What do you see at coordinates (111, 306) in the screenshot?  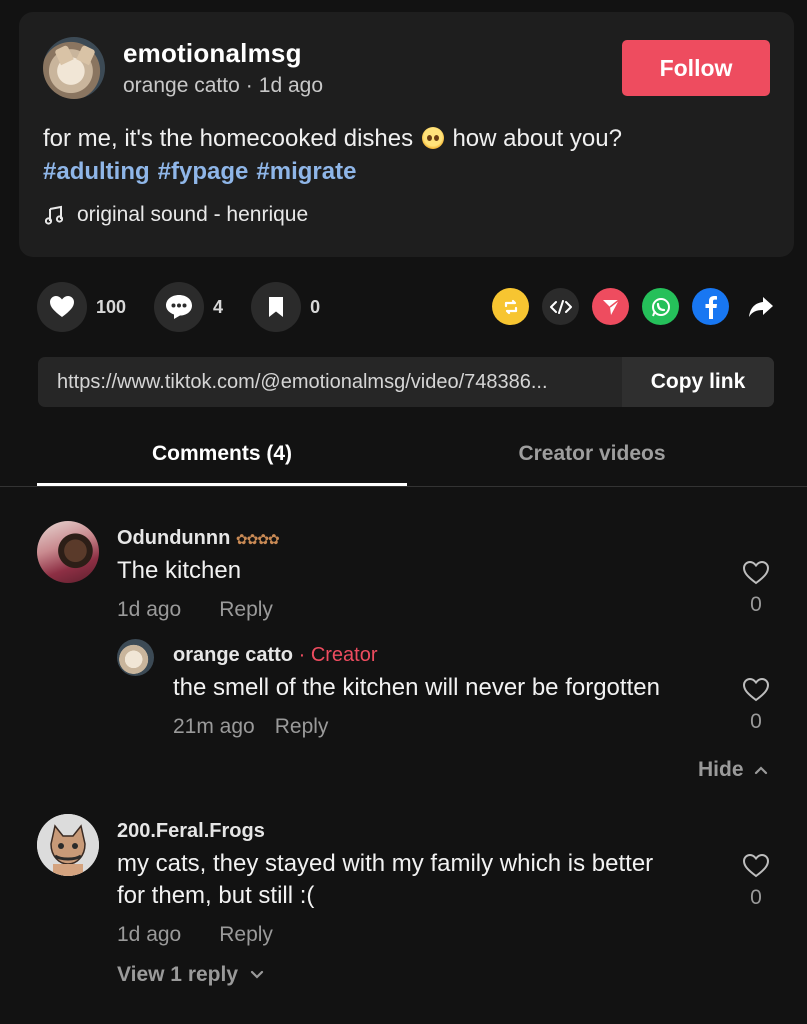 I see `like-count: 100` at bounding box center [111, 306].